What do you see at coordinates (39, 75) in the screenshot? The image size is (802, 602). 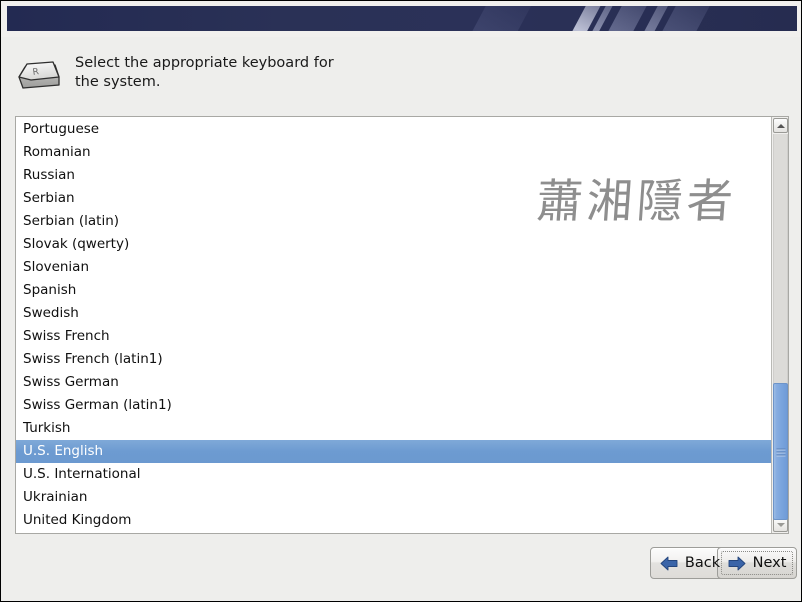 I see `keyboard-key-icon: R` at bounding box center [39, 75].